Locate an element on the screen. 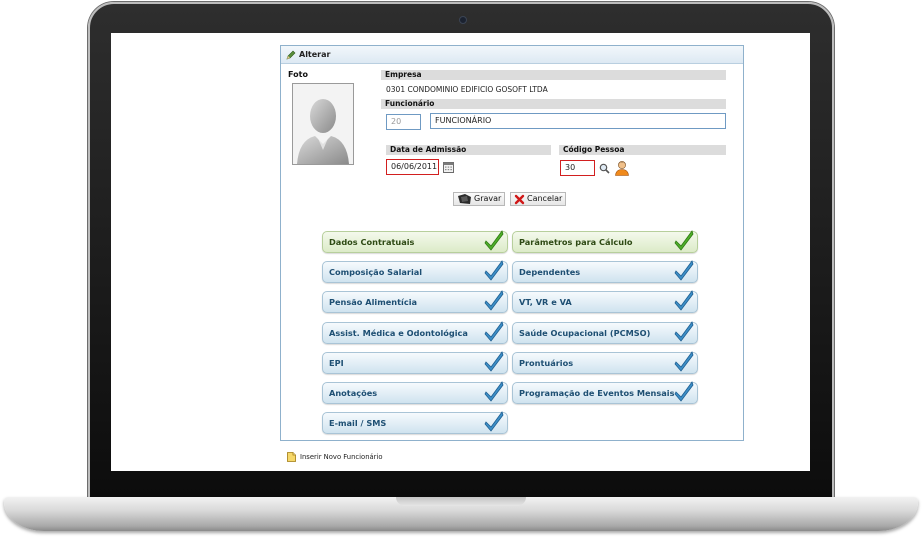  menu-item: Prontuários is located at coordinates (605, 362).